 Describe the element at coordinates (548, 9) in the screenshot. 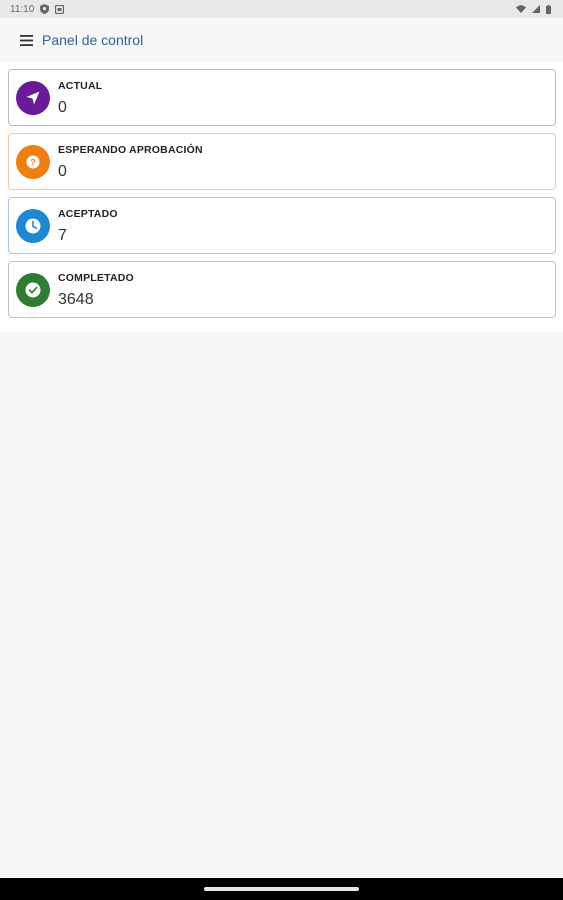

I see `battery-icon` at that location.